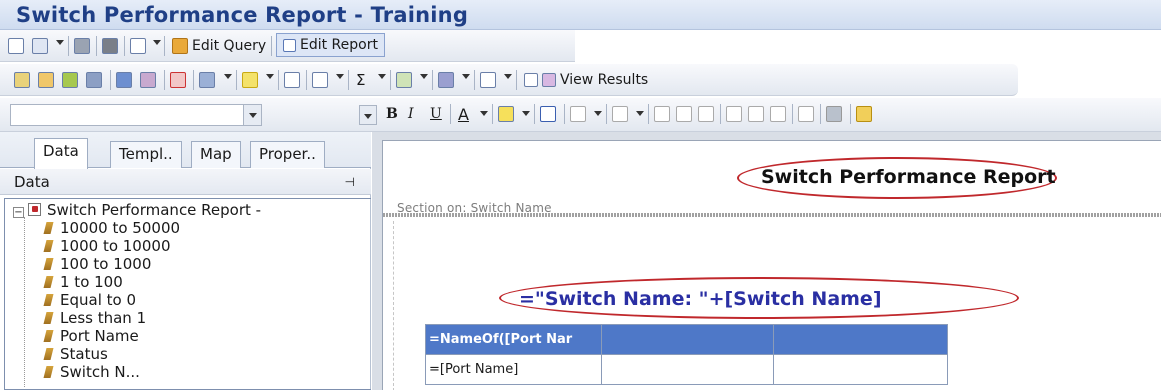  I want to click on grid-icon, so click(578, 114).